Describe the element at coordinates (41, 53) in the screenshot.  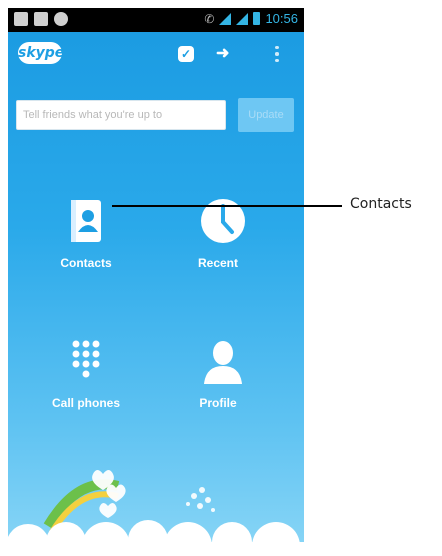
I see `skype-logo: skype` at that location.